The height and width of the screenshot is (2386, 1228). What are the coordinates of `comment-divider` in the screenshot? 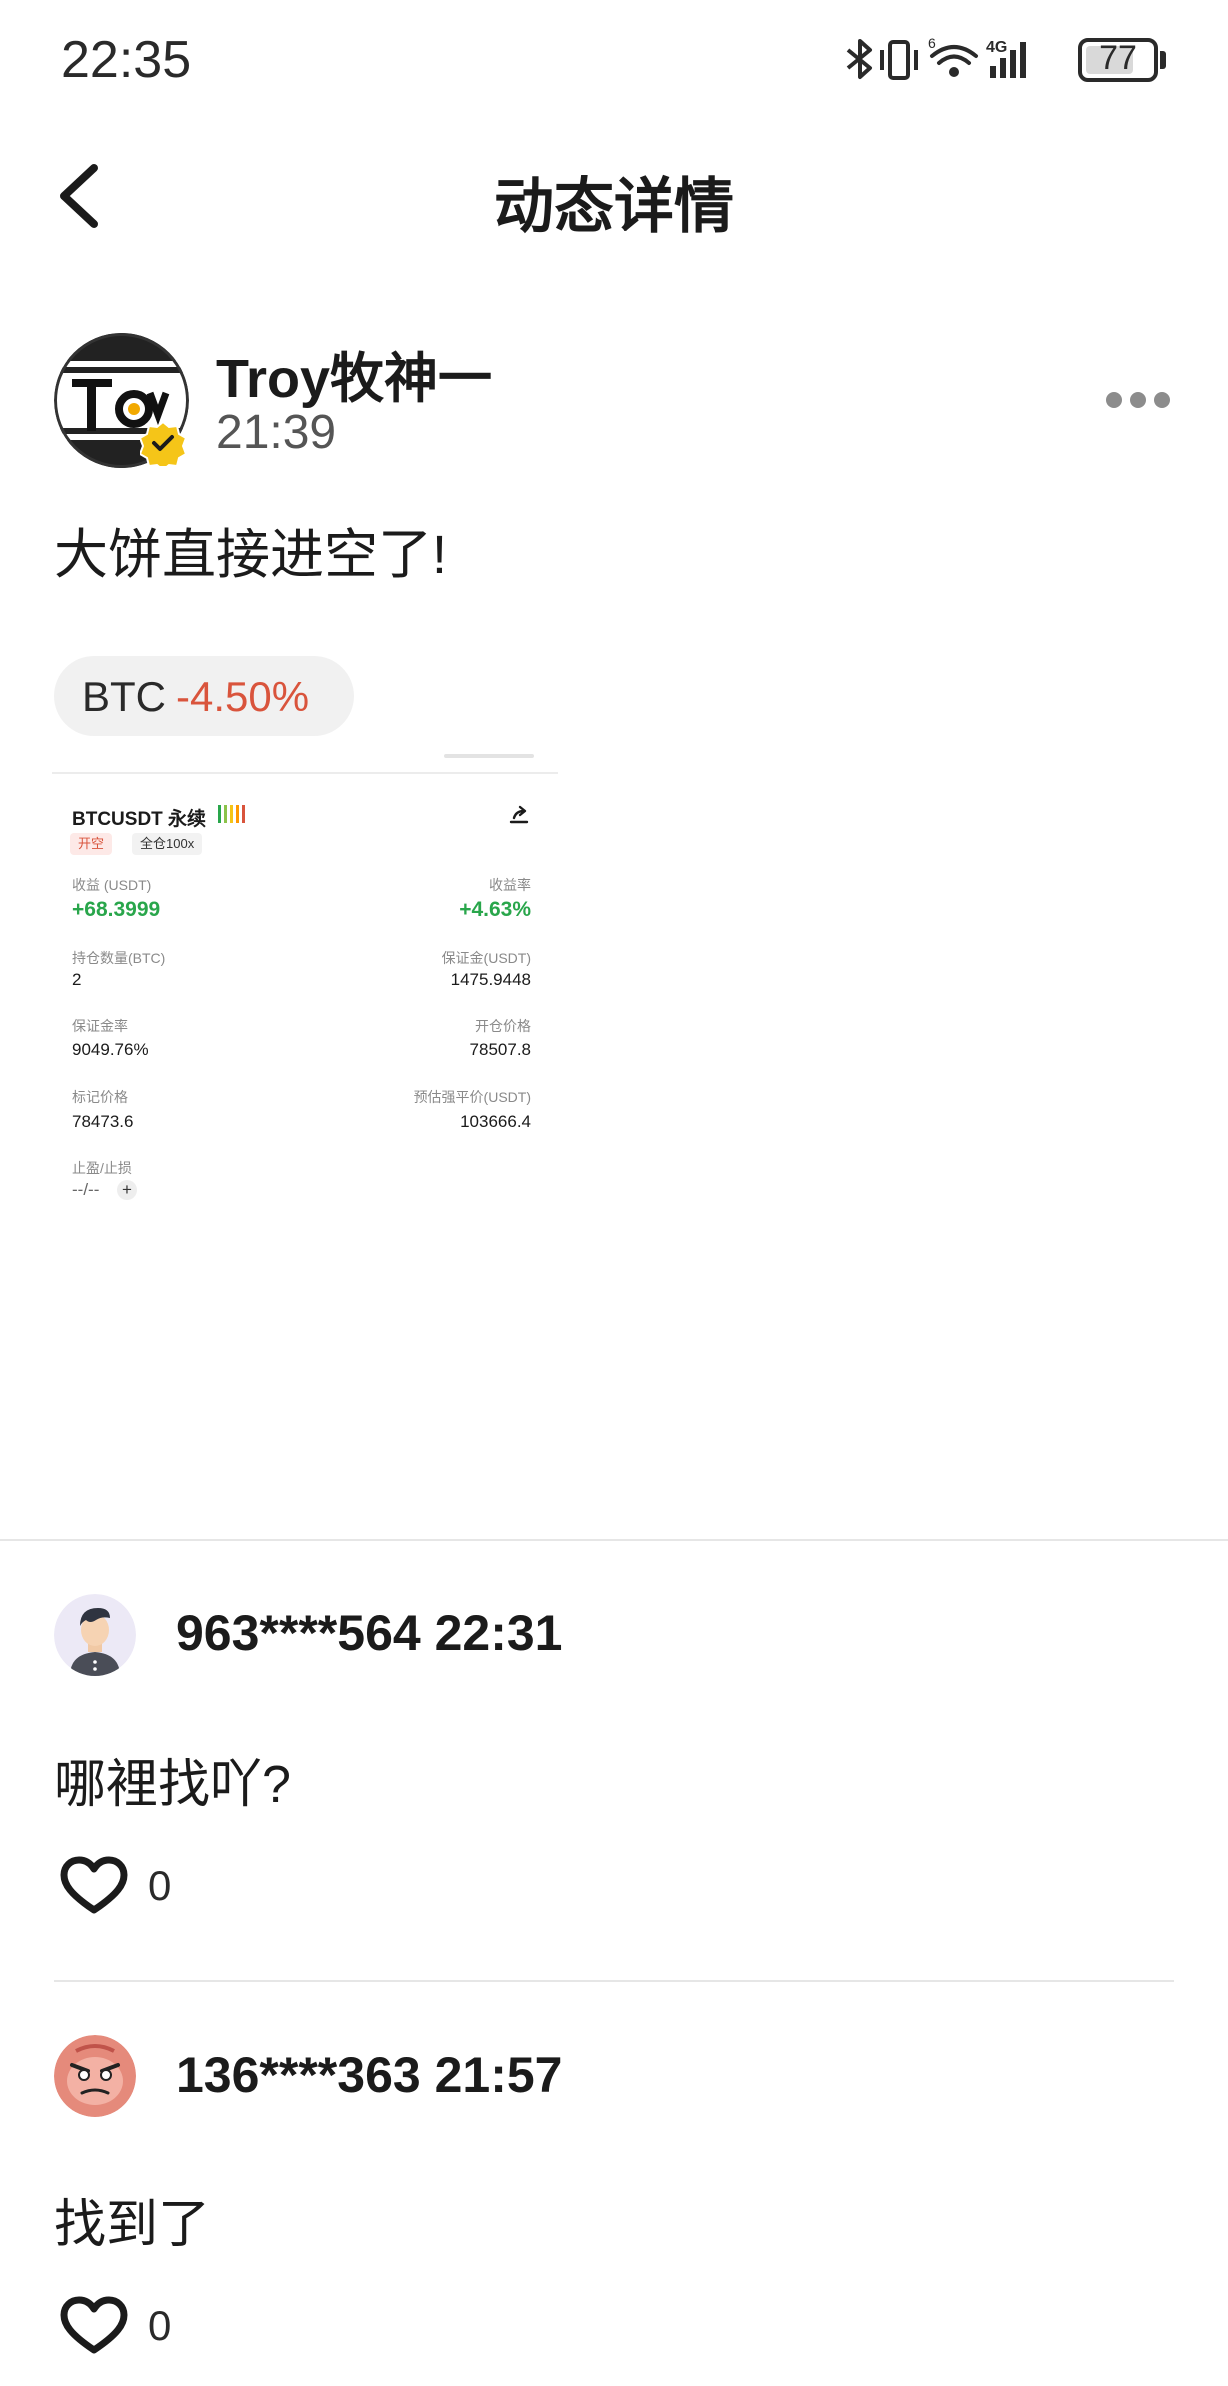 It's located at (614, 1981).